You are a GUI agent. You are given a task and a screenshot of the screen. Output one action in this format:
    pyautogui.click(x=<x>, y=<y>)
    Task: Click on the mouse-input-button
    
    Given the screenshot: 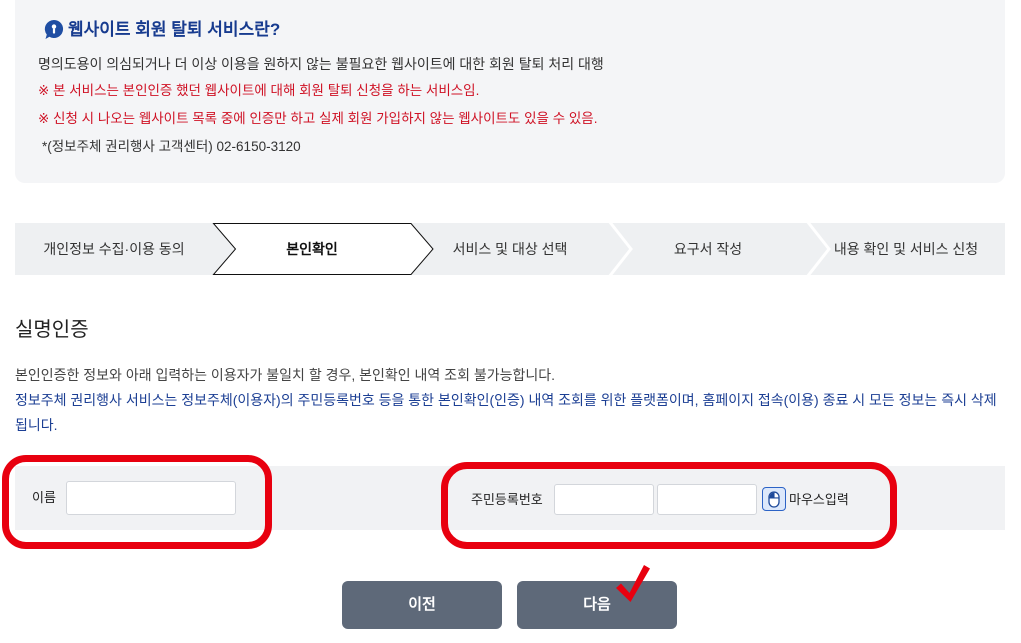 What is the action you would take?
    pyautogui.click(x=774, y=499)
    